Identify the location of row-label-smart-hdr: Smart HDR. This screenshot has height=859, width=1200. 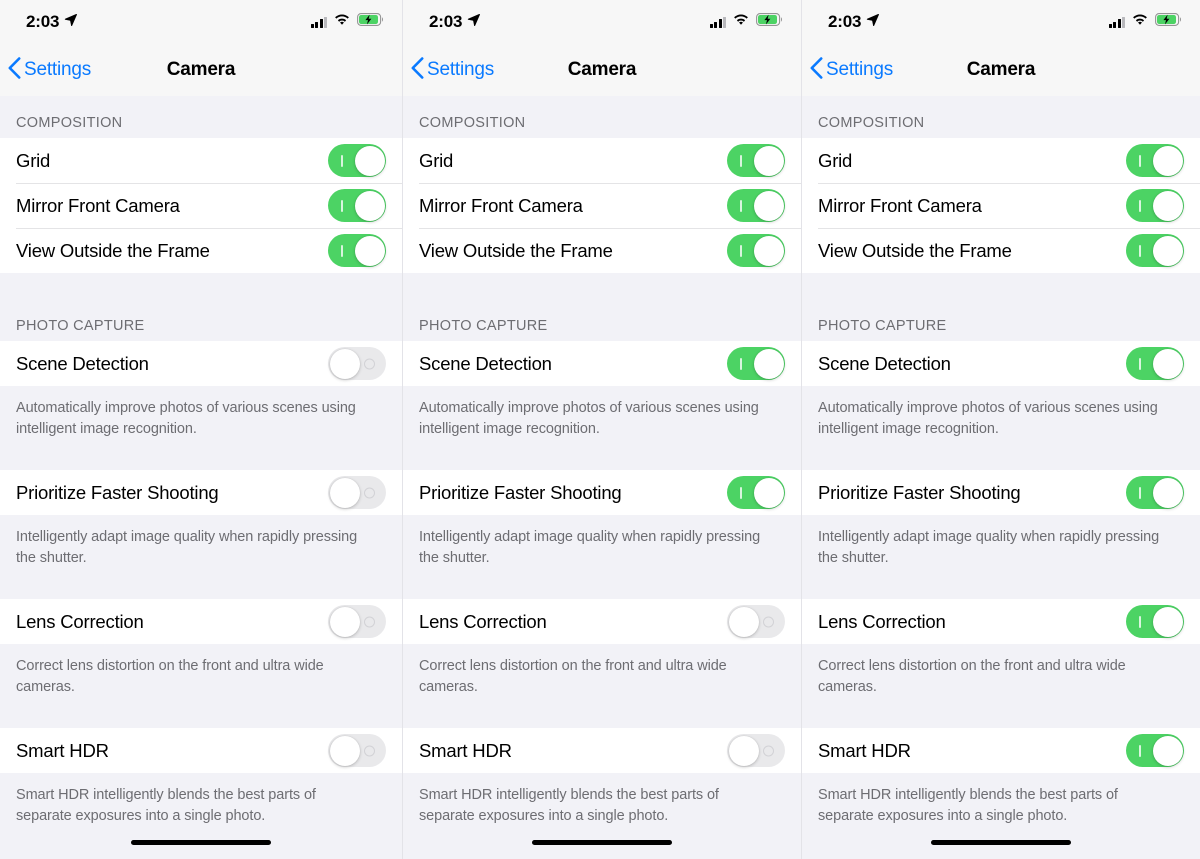
(465, 750).